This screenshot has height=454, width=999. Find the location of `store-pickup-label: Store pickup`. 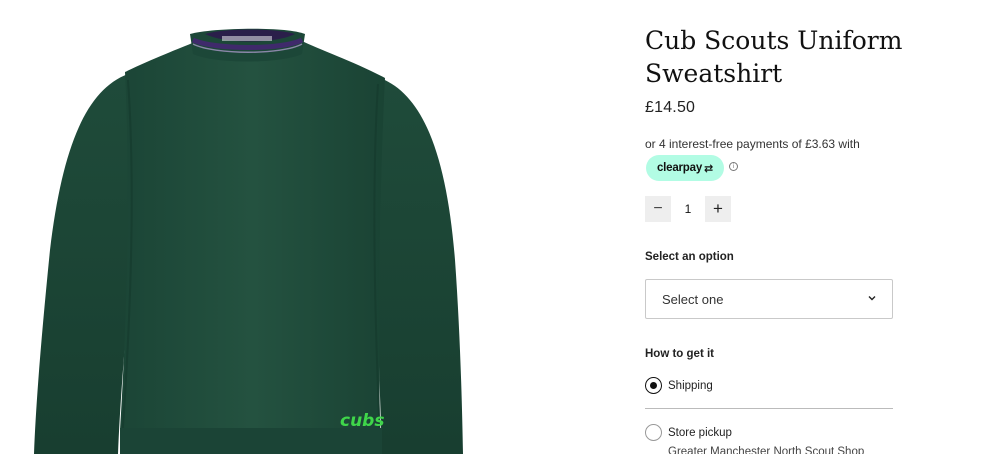

store-pickup-label: Store pickup is located at coordinates (700, 433).